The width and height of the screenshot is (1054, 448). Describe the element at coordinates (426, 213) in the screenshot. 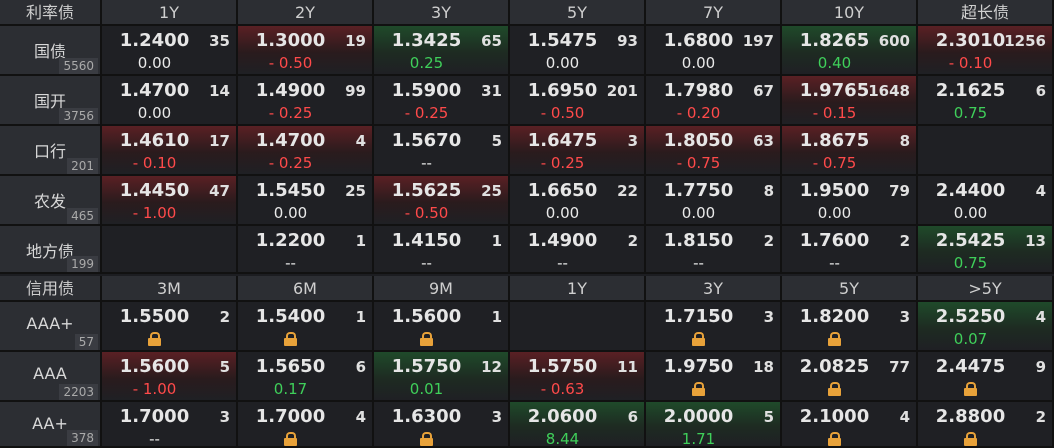

I see `change-value: - 0.50` at that location.